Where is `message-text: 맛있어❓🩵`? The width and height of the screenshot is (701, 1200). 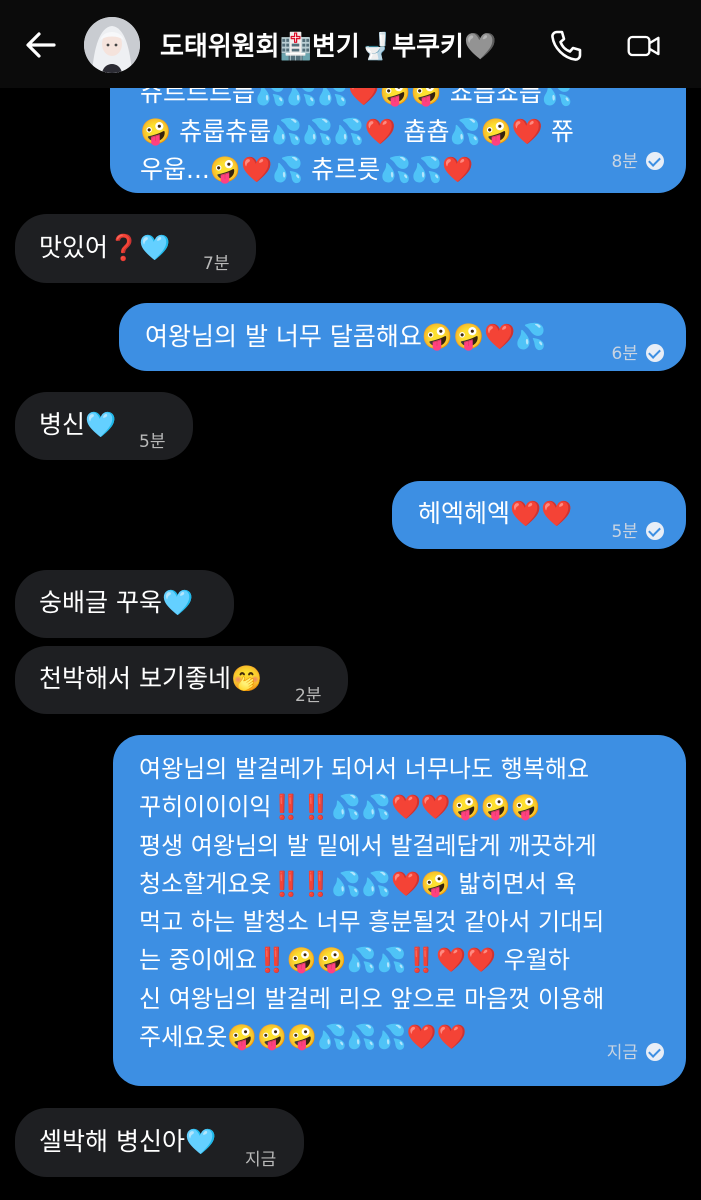
message-text: 맛있어❓🩵 is located at coordinates (105, 247).